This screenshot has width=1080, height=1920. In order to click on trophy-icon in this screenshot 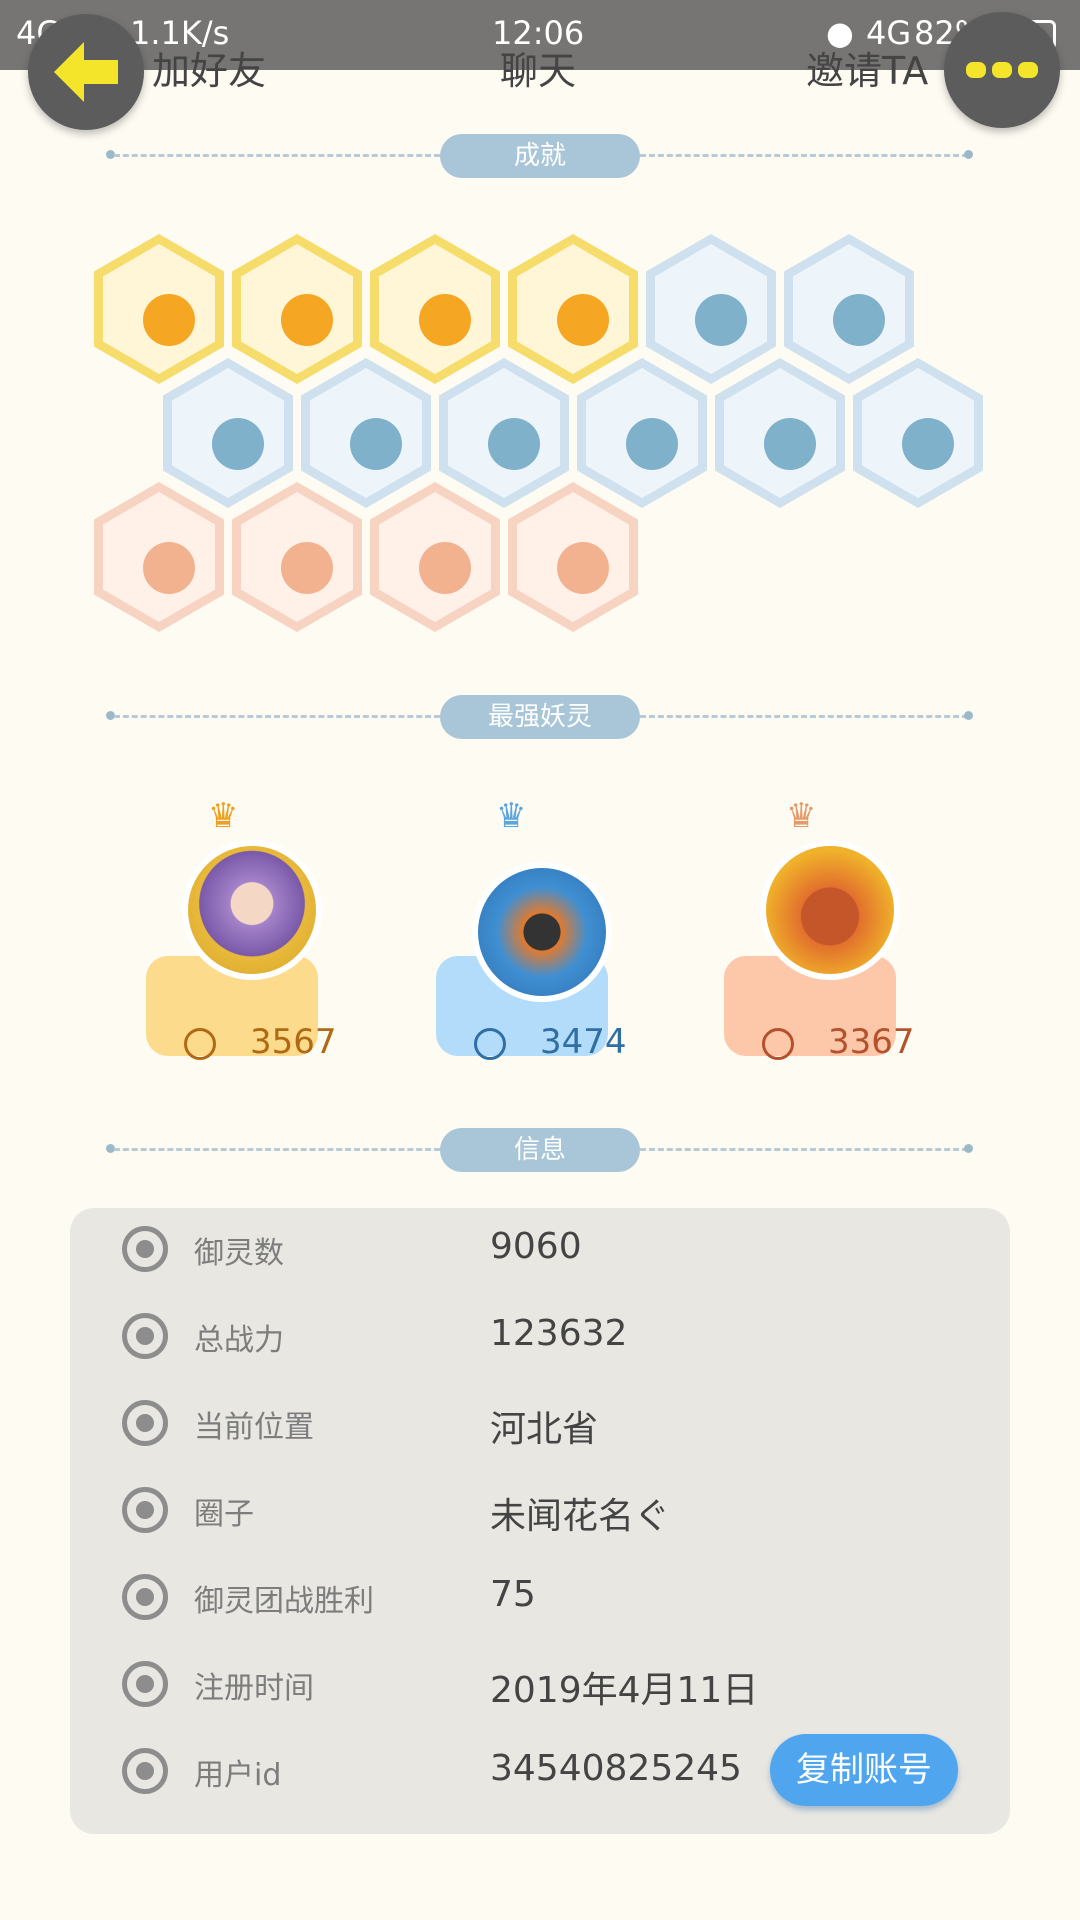, I will do `click(145, 1597)`.